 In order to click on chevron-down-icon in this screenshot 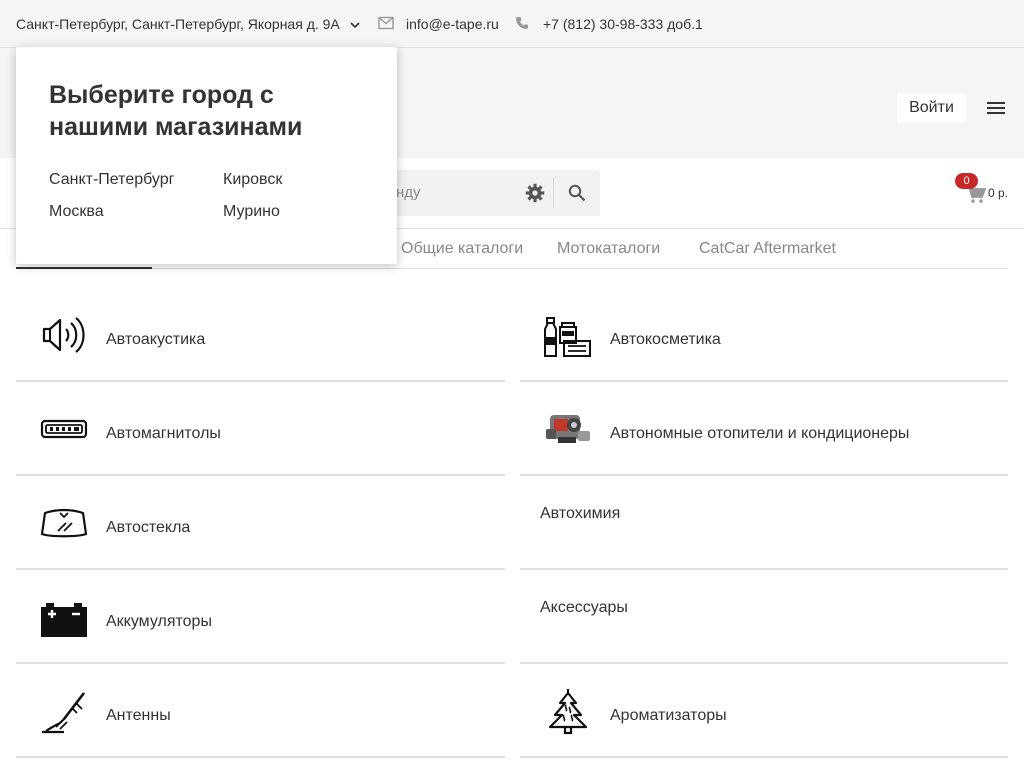, I will do `click(355, 25)`.